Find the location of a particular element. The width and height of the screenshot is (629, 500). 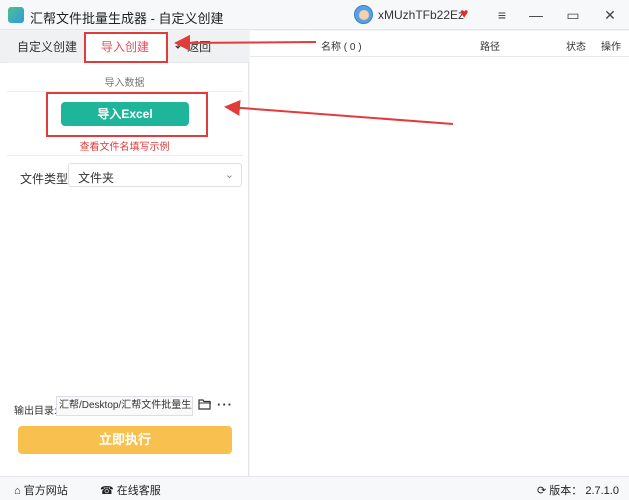

file-type-select: 文件夹 ⌄ is located at coordinates (155, 175).